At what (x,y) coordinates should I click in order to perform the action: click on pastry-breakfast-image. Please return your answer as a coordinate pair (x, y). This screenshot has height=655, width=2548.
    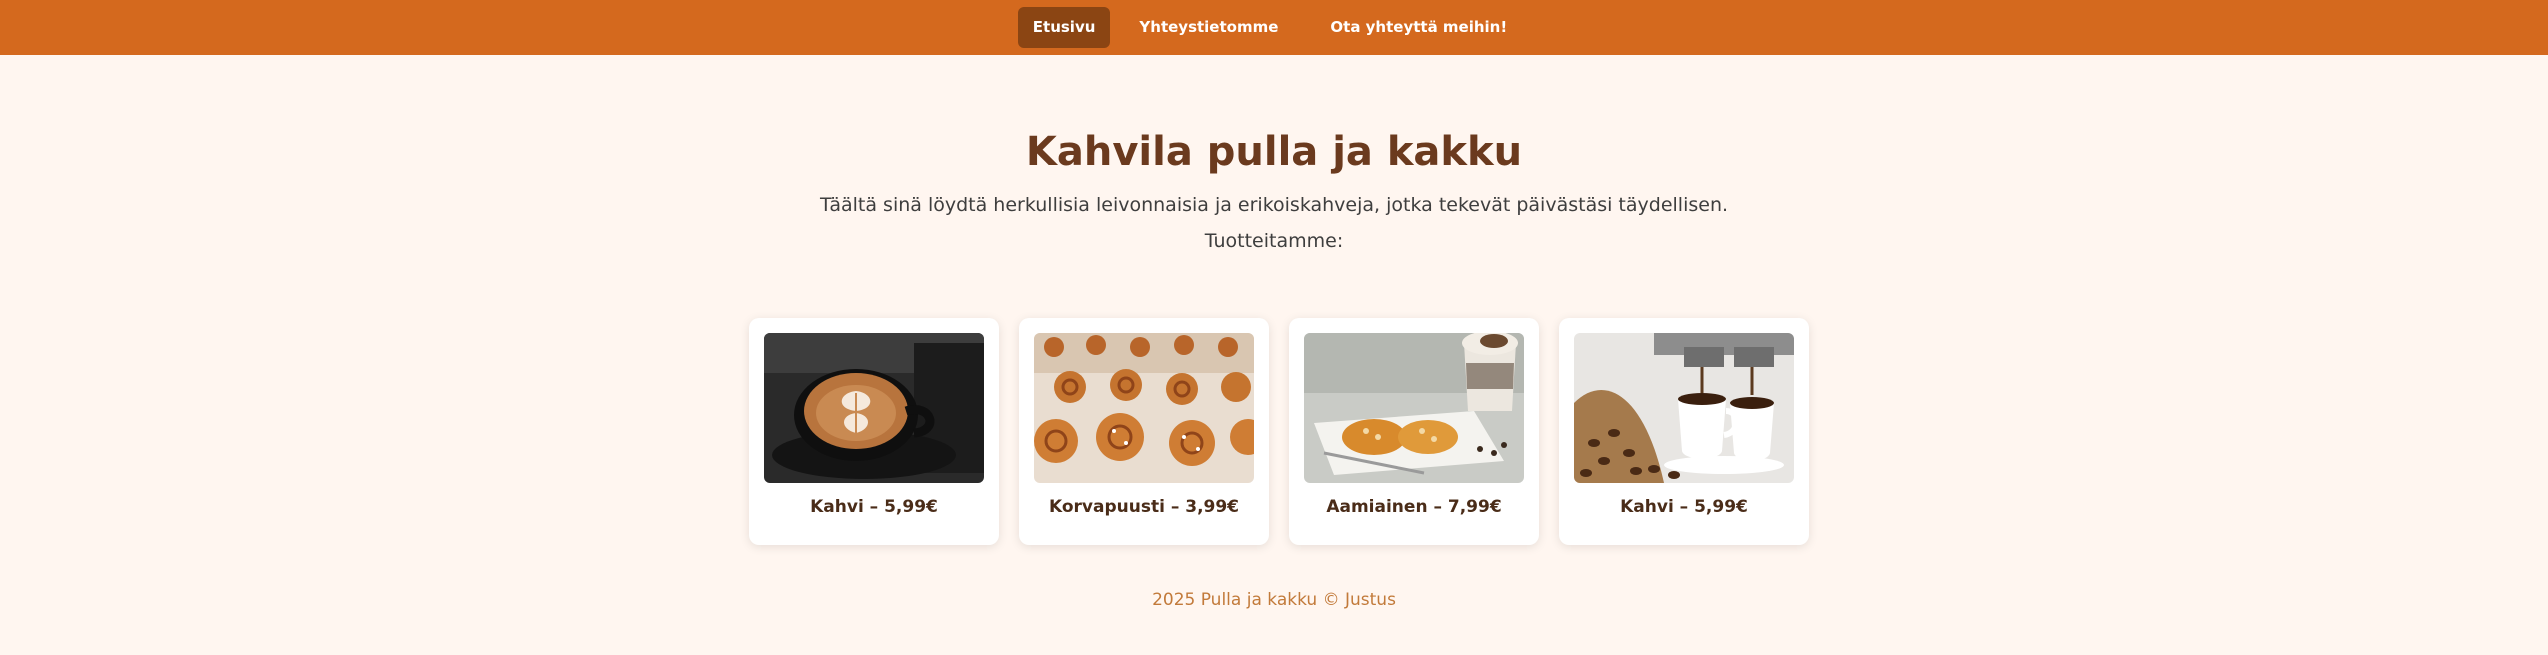
    Looking at the image, I should click on (1414, 408).